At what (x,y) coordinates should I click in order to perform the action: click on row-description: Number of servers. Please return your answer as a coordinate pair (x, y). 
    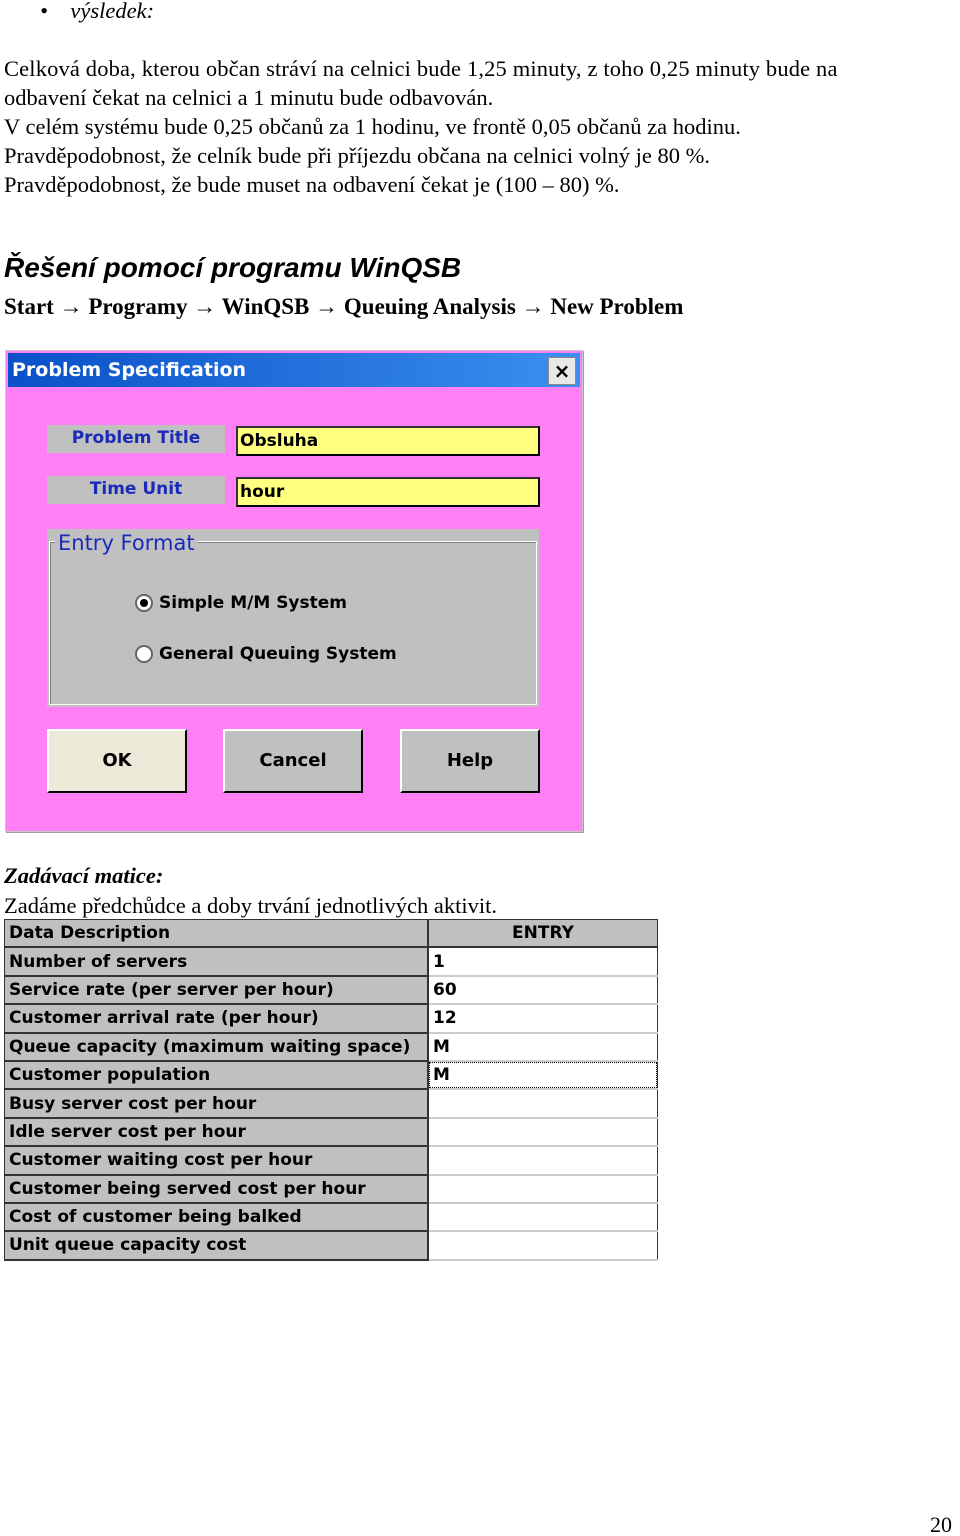
    Looking at the image, I should click on (216, 962).